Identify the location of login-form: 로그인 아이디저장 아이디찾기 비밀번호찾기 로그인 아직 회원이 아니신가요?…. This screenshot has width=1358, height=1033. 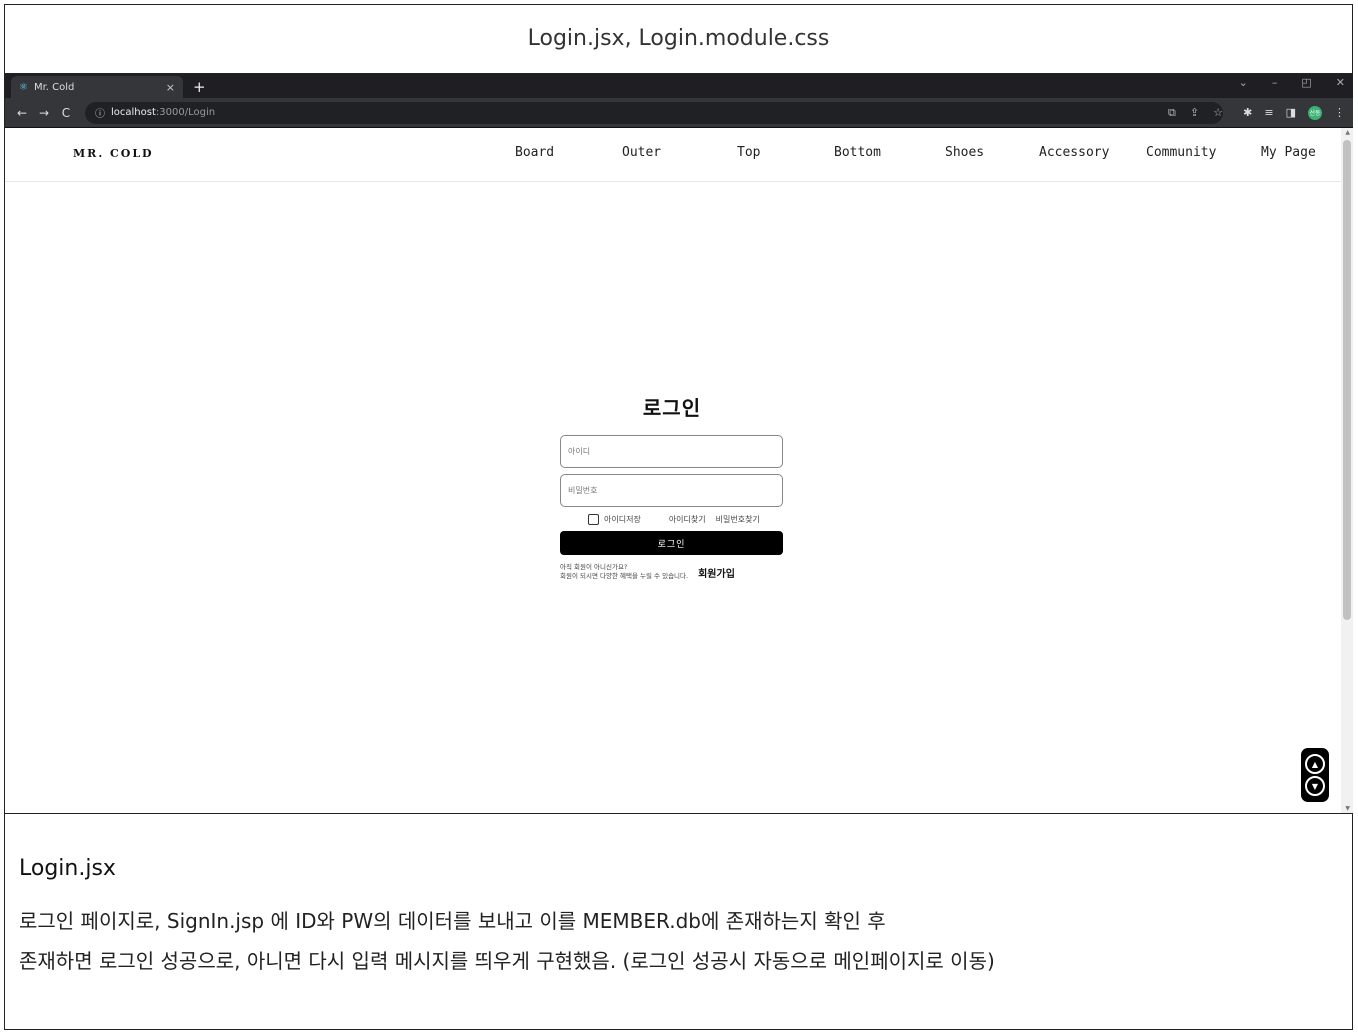
(672, 486).